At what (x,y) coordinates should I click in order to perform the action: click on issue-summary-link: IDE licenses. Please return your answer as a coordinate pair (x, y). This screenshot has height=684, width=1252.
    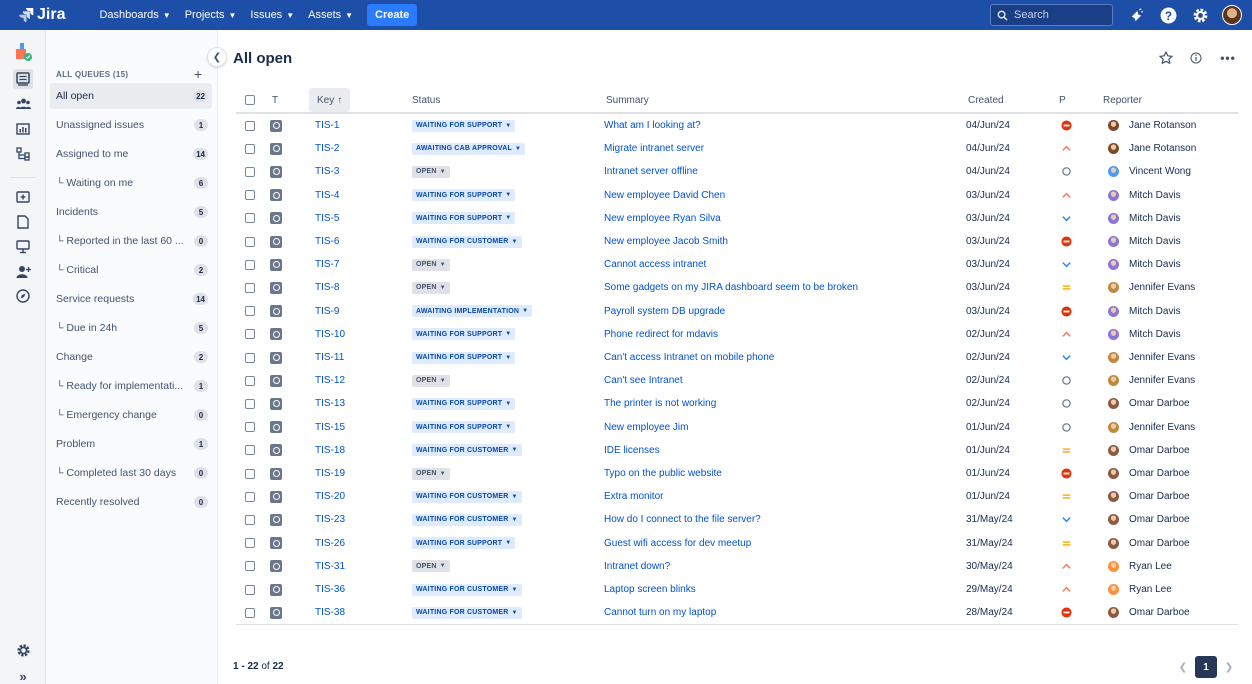
    Looking at the image, I should click on (632, 450).